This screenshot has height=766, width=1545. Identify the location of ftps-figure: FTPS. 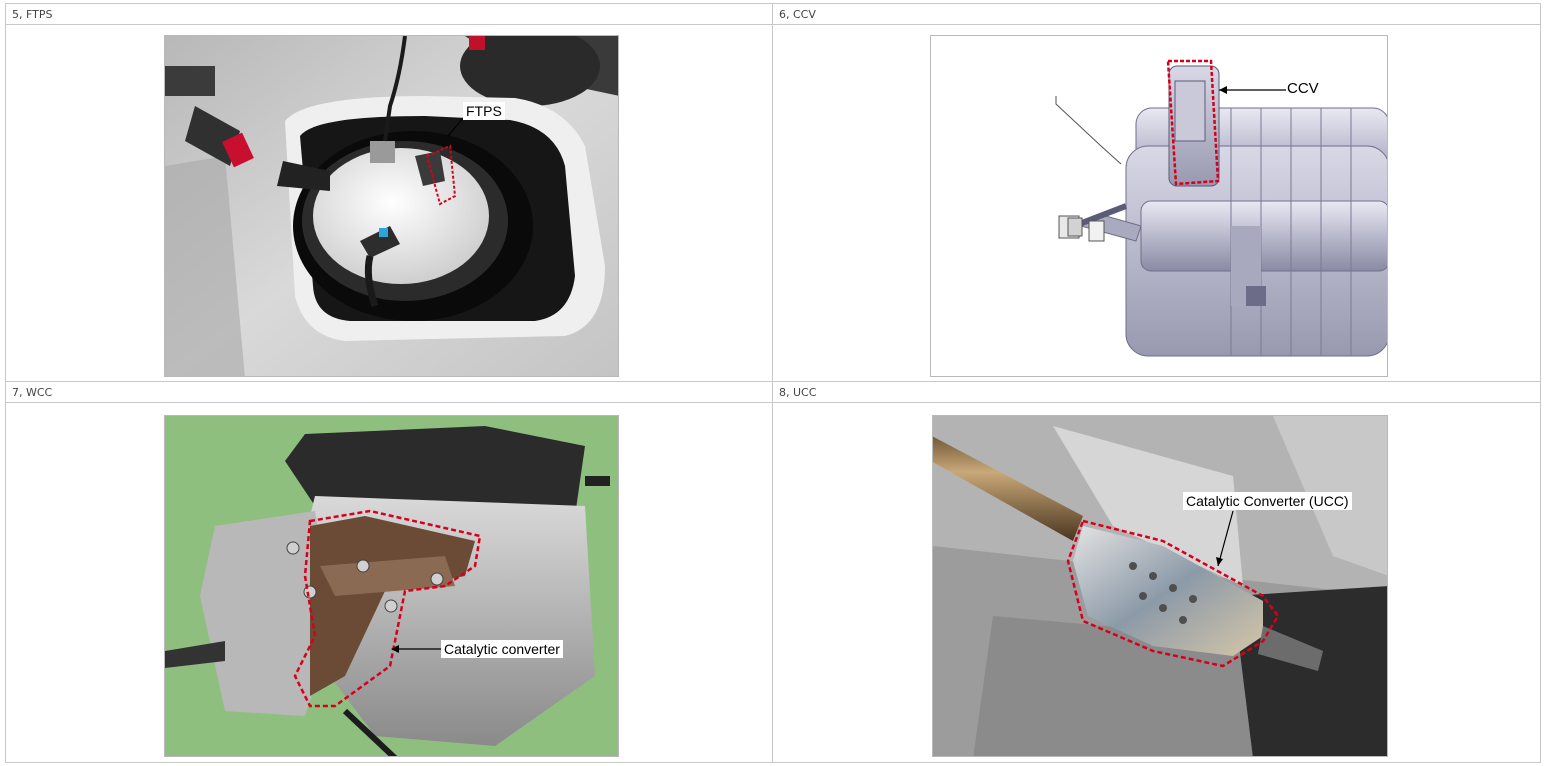
(391, 206).